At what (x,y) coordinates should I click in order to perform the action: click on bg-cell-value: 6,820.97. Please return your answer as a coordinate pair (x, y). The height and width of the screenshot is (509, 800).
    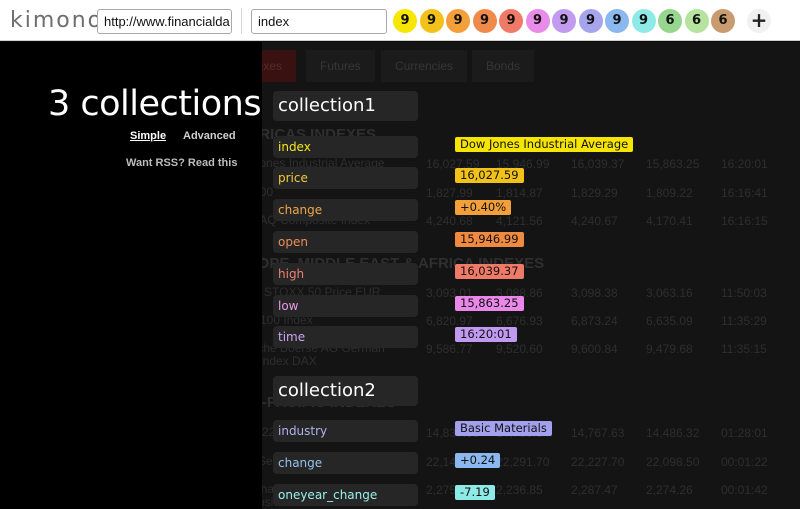
    Looking at the image, I should click on (449, 321).